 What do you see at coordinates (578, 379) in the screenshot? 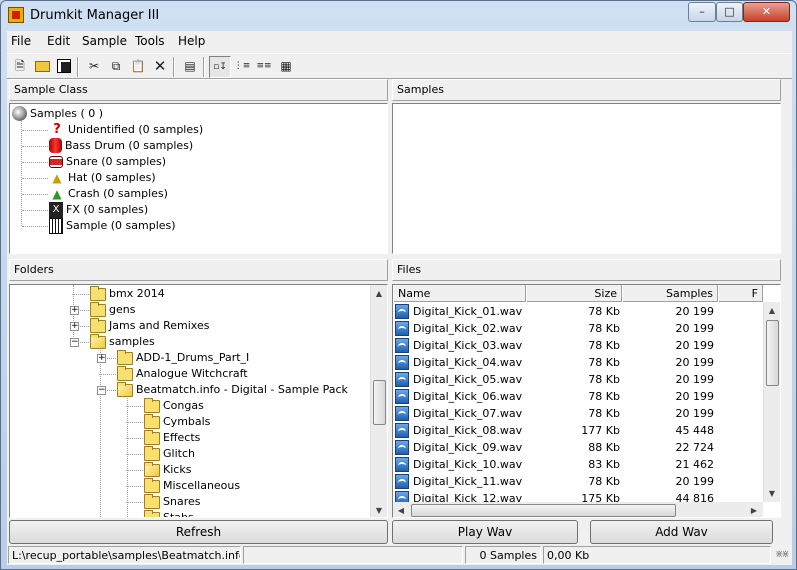
I see `file-row: Digital_Kick_05.wav 78 Kb 20 199` at bounding box center [578, 379].